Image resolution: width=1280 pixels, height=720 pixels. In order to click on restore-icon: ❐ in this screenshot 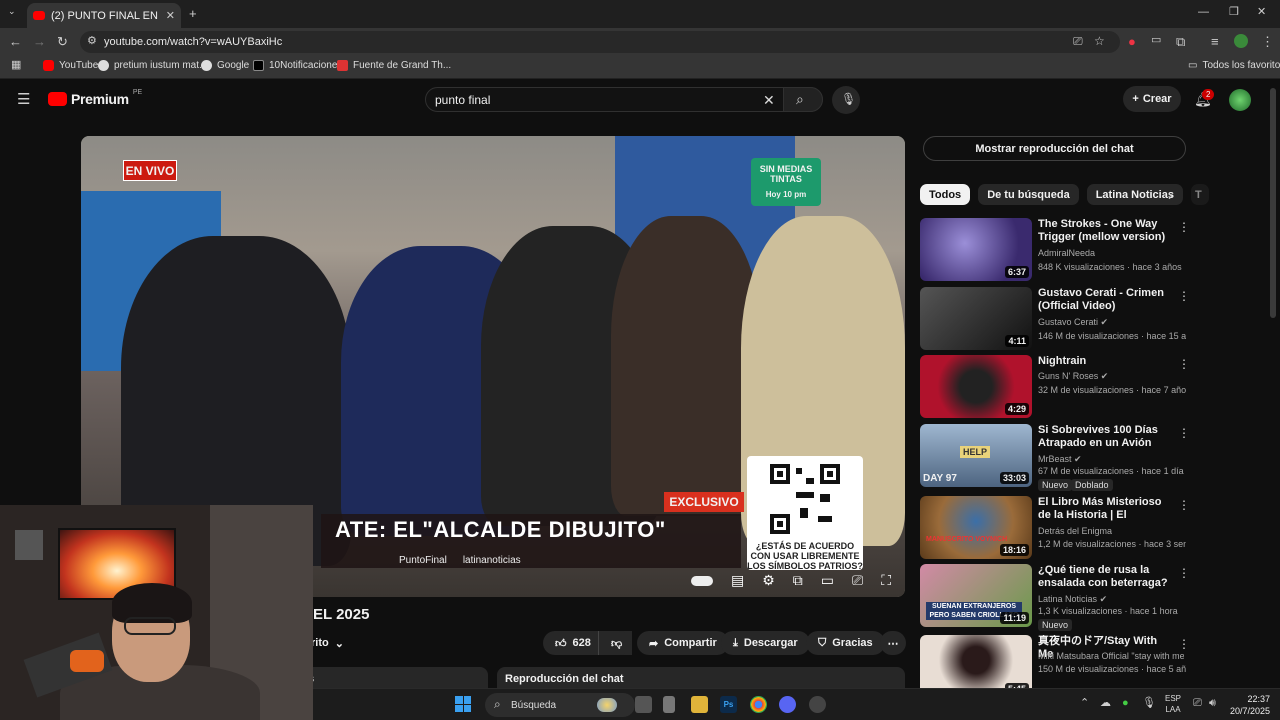, I will do `click(1234, 12)`.